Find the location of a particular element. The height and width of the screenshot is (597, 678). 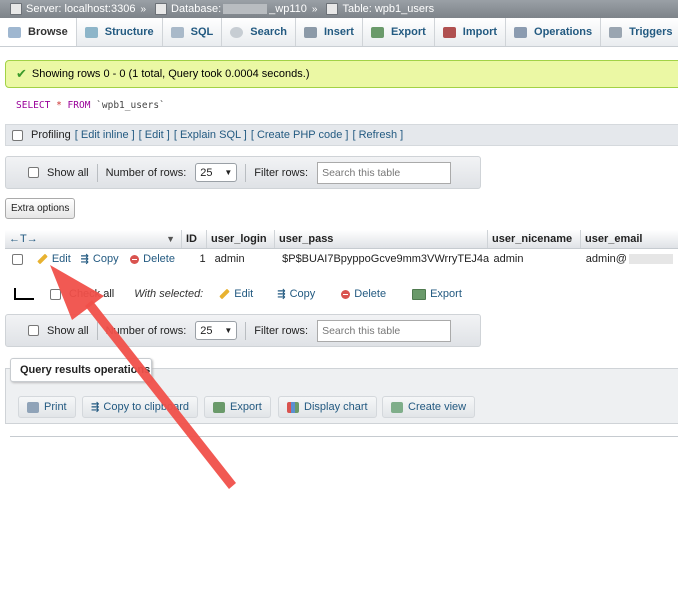

bulk-edit-button: Edit is located at coordinates (236, 294).